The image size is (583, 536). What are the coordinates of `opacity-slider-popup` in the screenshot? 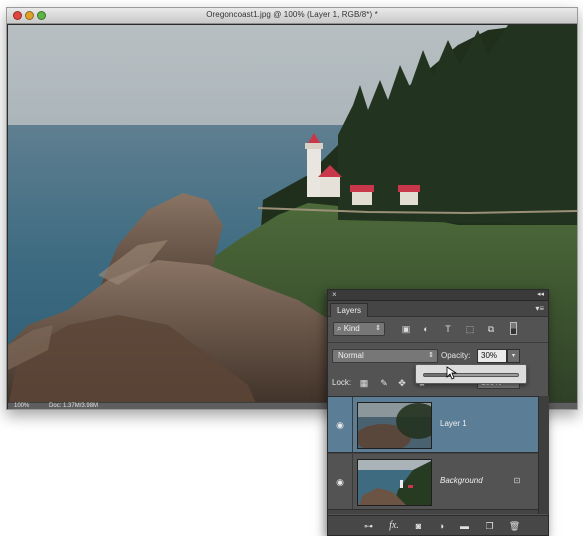 It's located at (471, 374).